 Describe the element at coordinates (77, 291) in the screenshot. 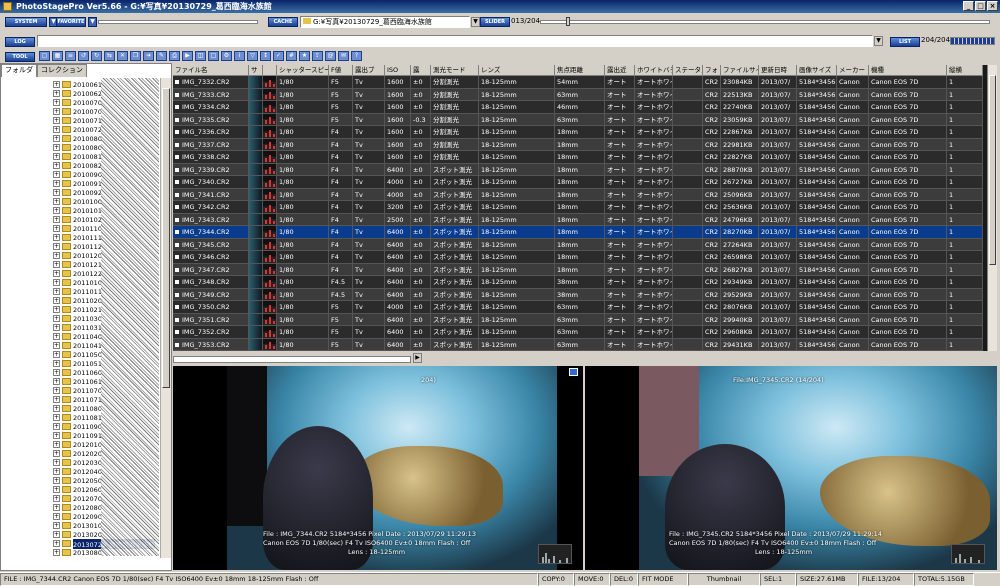

I see `folder-tree-item: +2011011` at that location.